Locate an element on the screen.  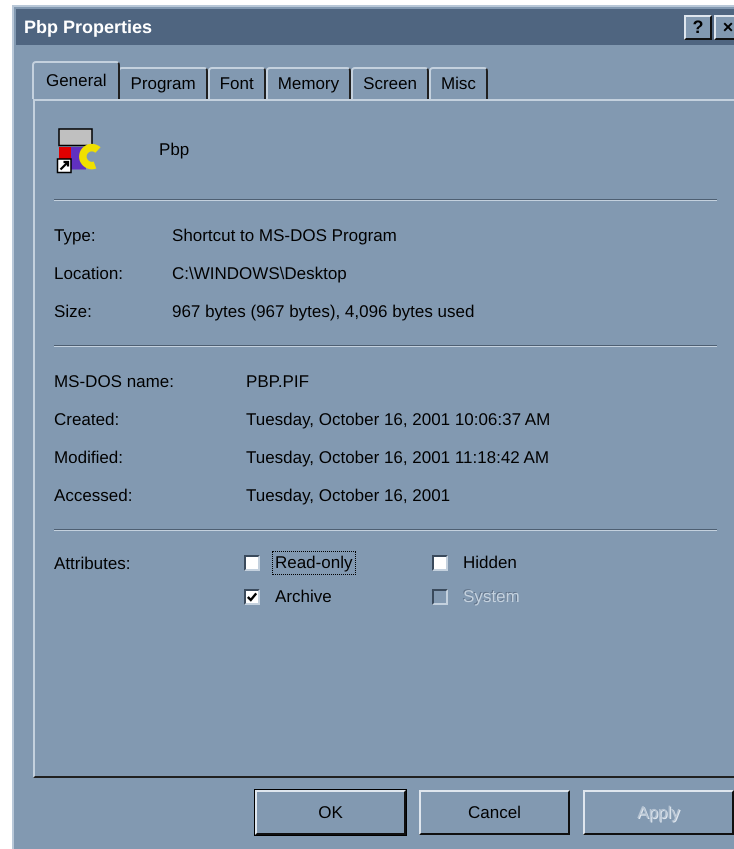
field-label: Accessed: is located at coordinates (94, 496).